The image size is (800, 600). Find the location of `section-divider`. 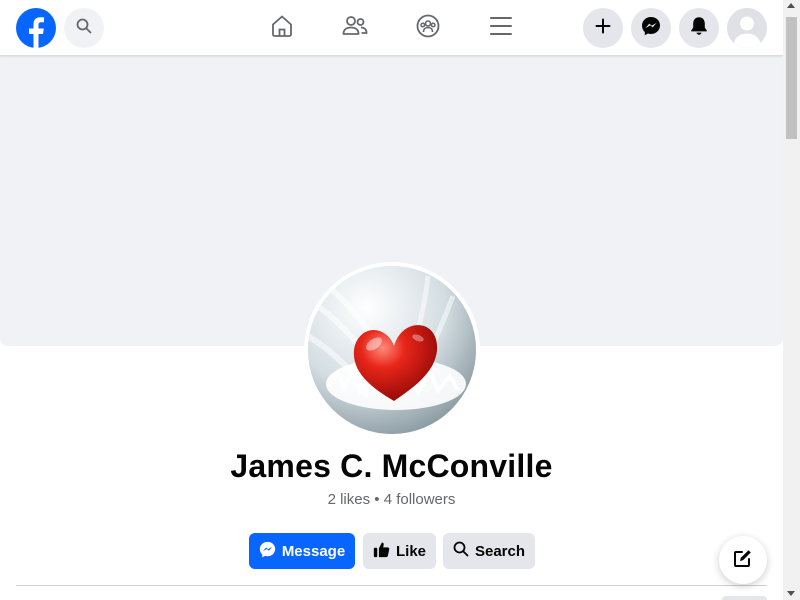

section-divider is located at coordinates (391, 585).